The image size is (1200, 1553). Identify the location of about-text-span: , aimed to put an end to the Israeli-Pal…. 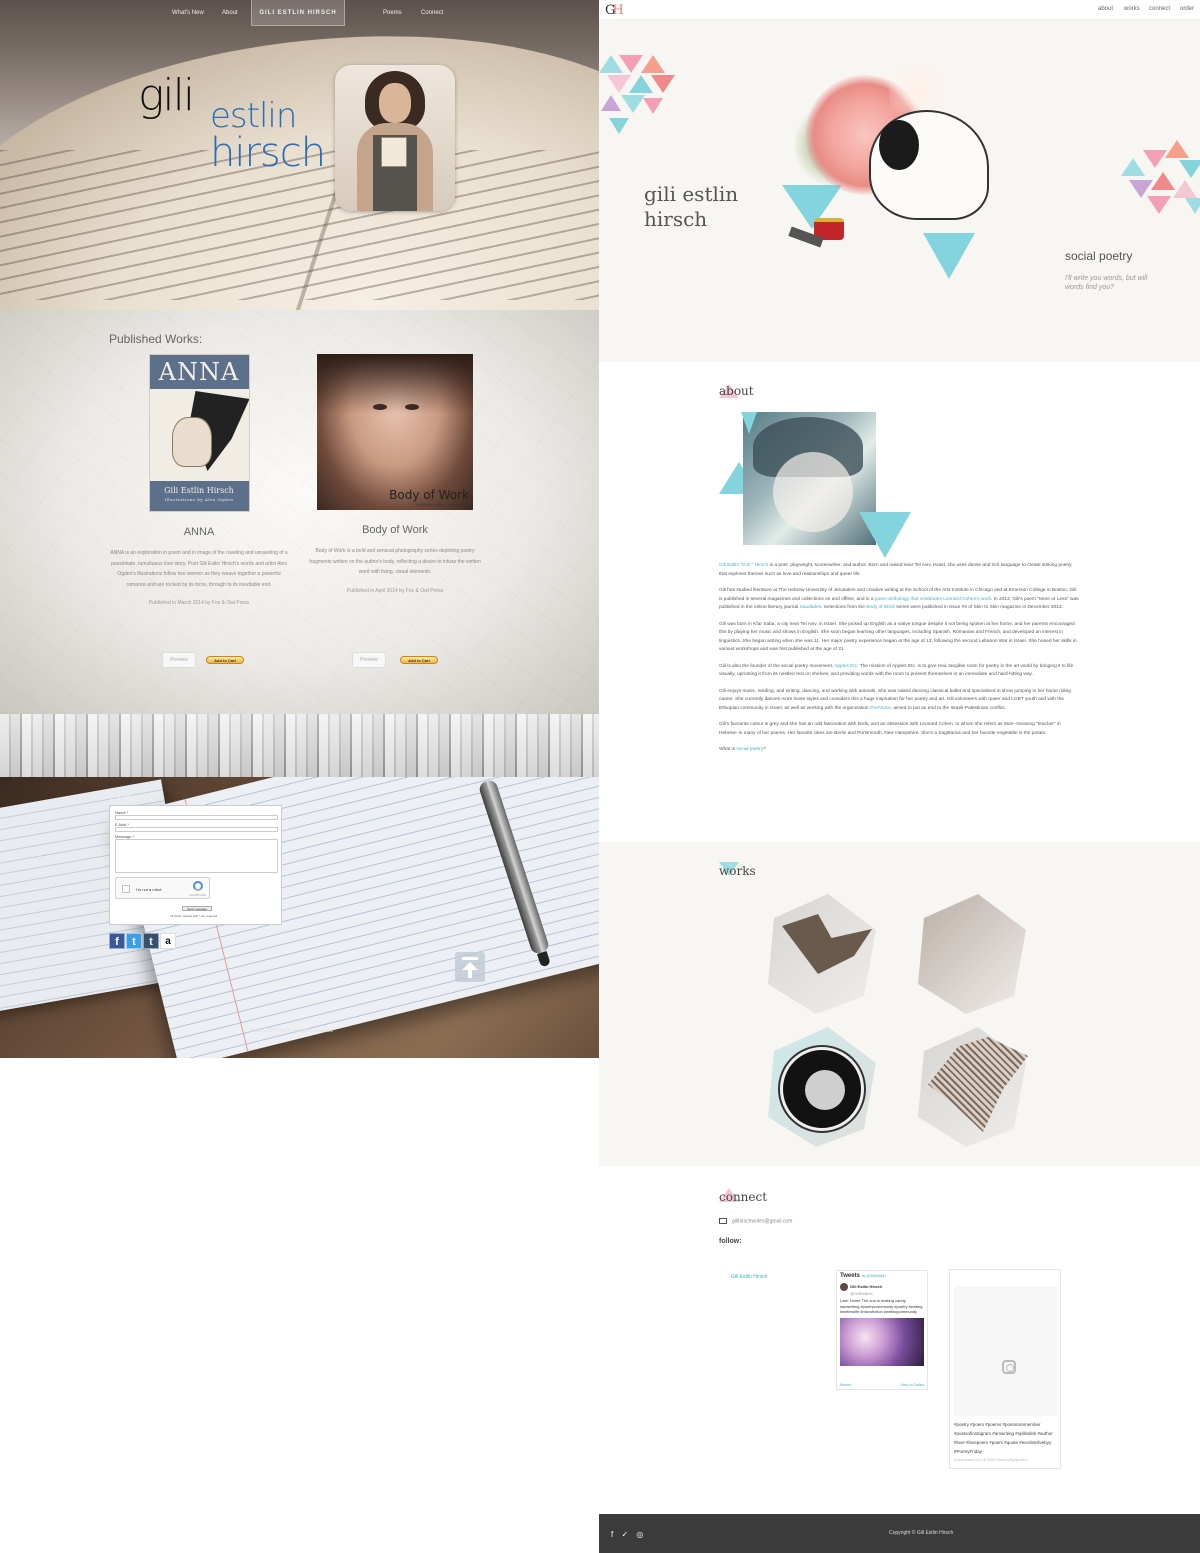
(948, 708).